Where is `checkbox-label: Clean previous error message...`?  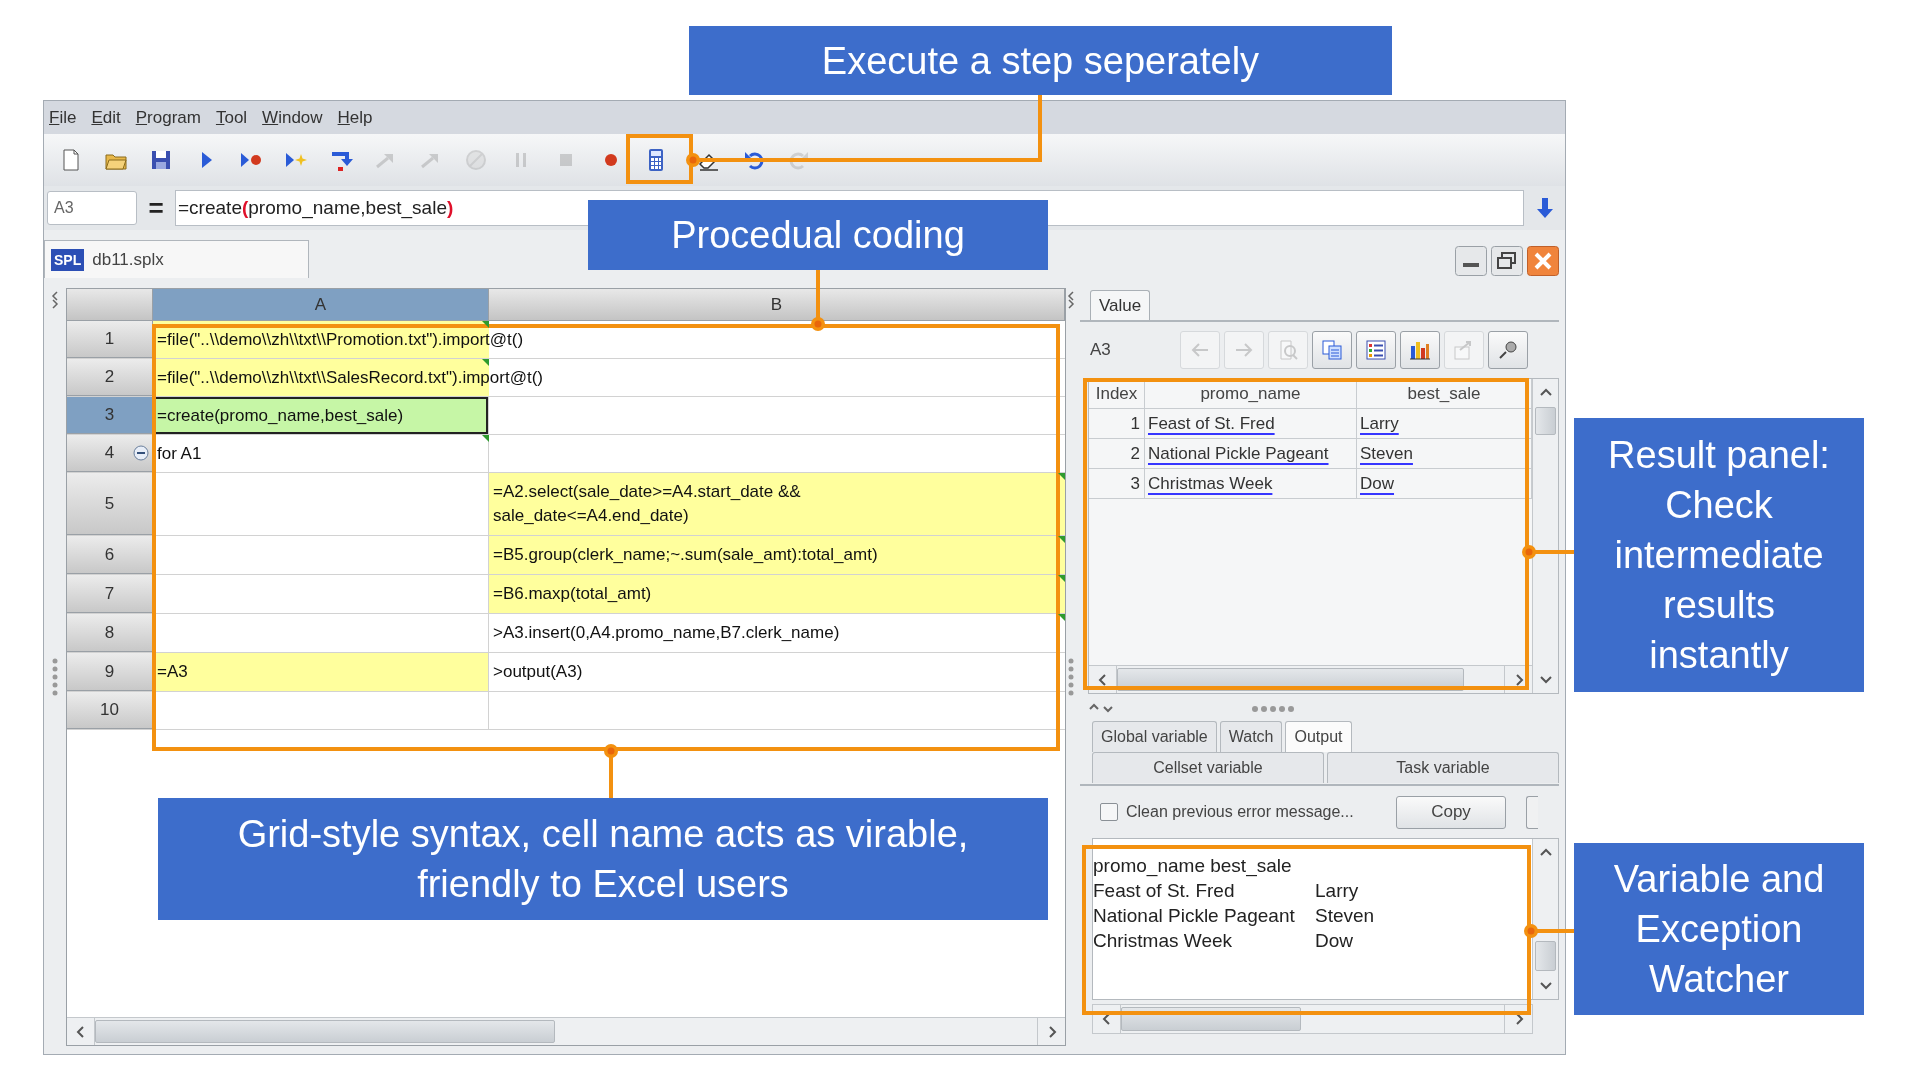
checkbox-label: Clean previous error message... is located at coordinates (1240, 812).